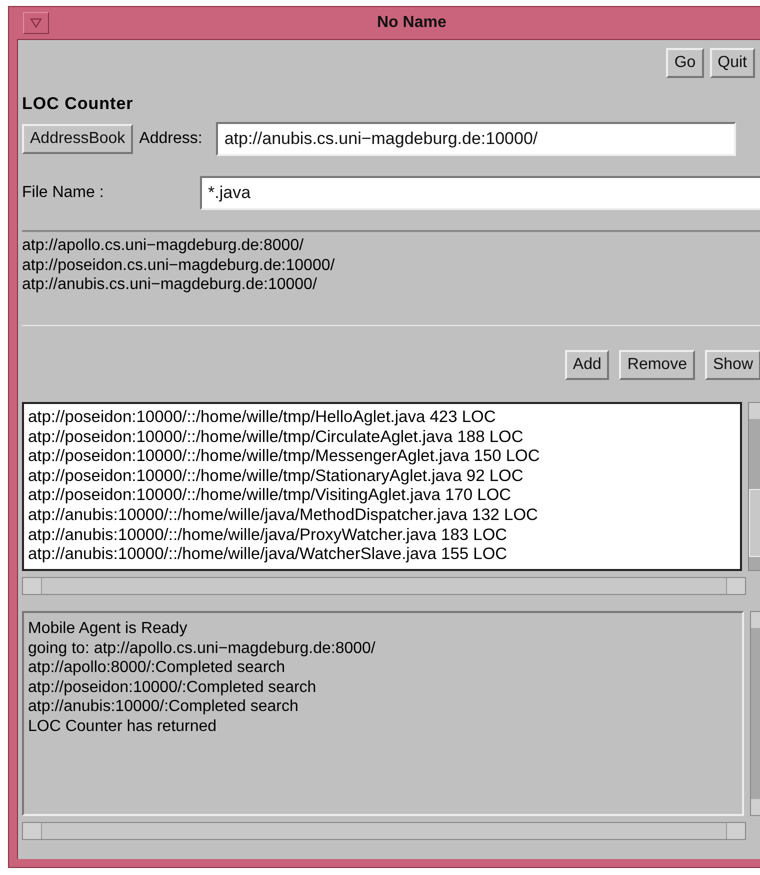 Image resolution: width=760 pixels, height=875 pixels. What do you see at coordinates (157, 668) in the screenshot?
I see `log-line: atp://apollo:8000/:Completed search` at bounding box center [157, 668].